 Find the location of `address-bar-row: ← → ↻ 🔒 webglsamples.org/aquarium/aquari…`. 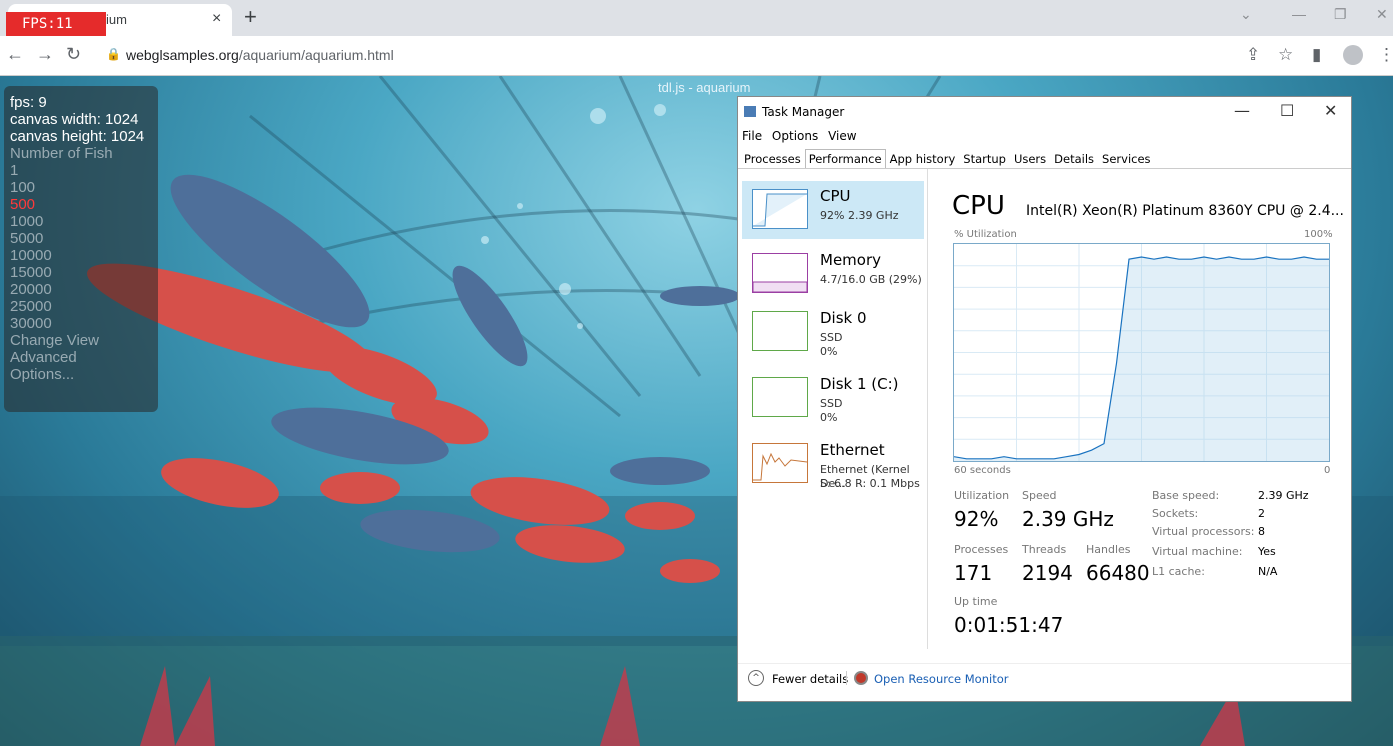

address-bar-row: ← → ↻ 🔒 webglsamples.org/aquarium/aquari… is located at coordinates (696, 56).